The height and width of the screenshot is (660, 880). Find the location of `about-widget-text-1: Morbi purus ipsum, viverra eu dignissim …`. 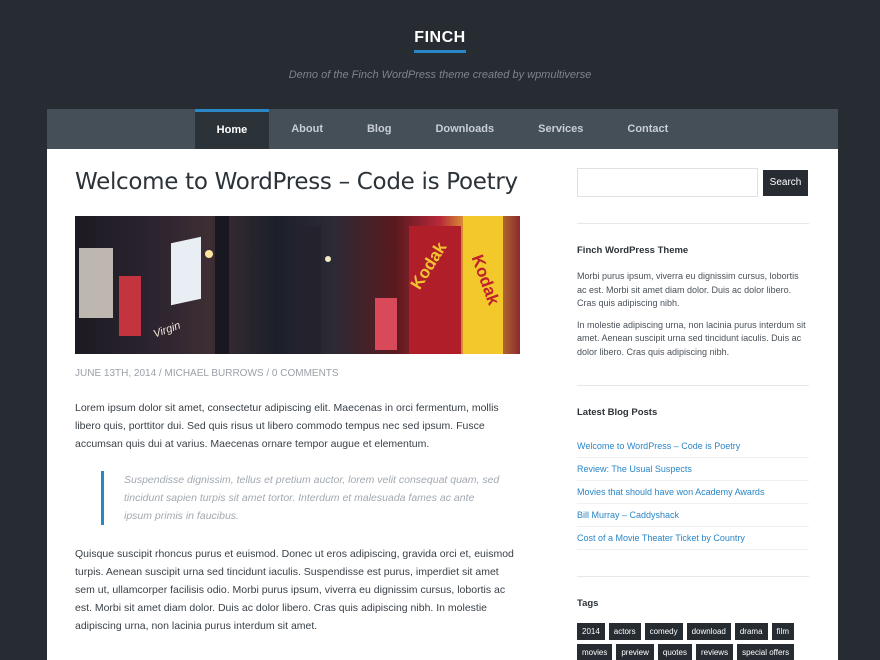

about-widget-text-1: Morbi purus ipsum, viverra eu dignissim … is located at coordinates (688, 289).